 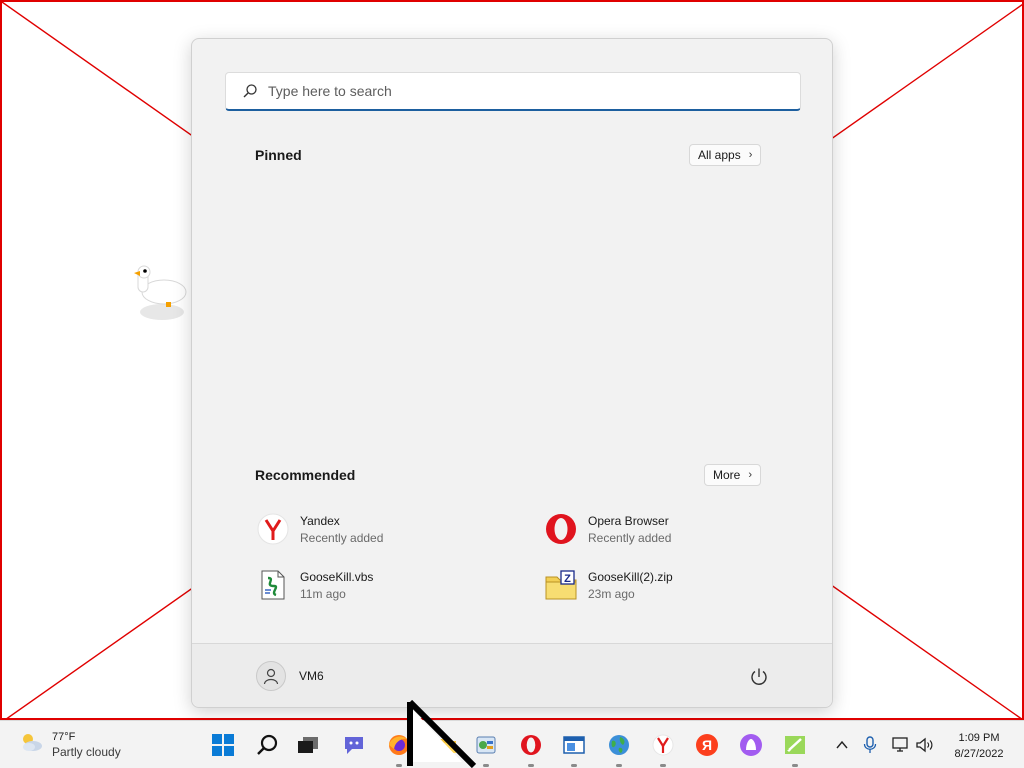 I want to click on weather-temperature: 77°F, so click(x=64, y=736).